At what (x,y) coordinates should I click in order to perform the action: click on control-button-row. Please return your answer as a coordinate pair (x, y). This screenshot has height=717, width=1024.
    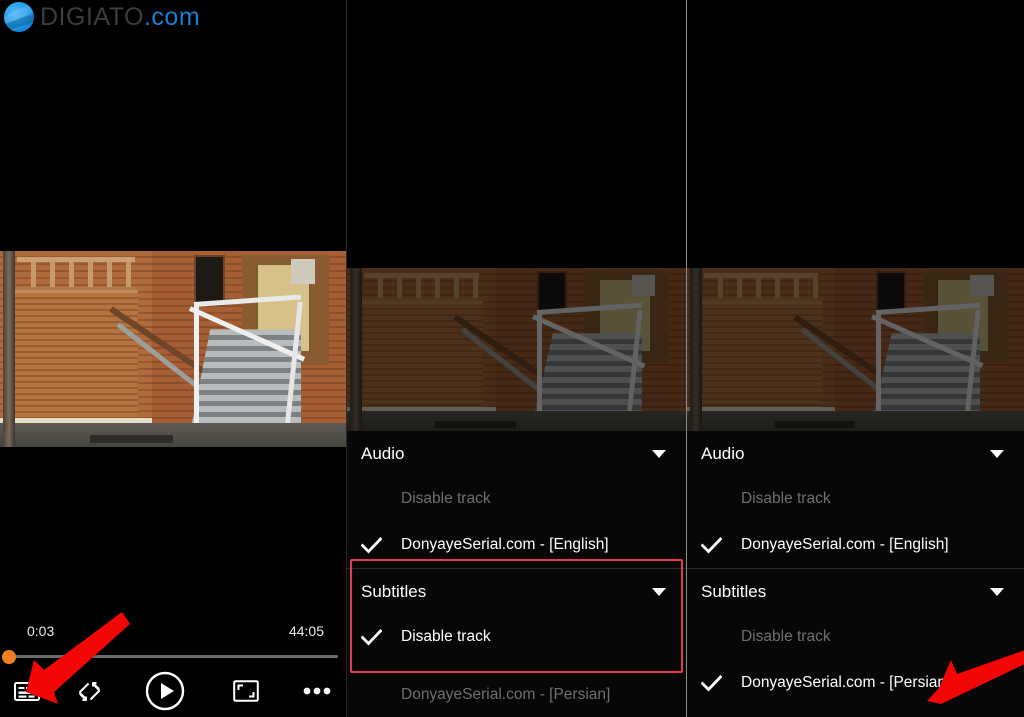
    Looking at the image, I should click on (173, 691).